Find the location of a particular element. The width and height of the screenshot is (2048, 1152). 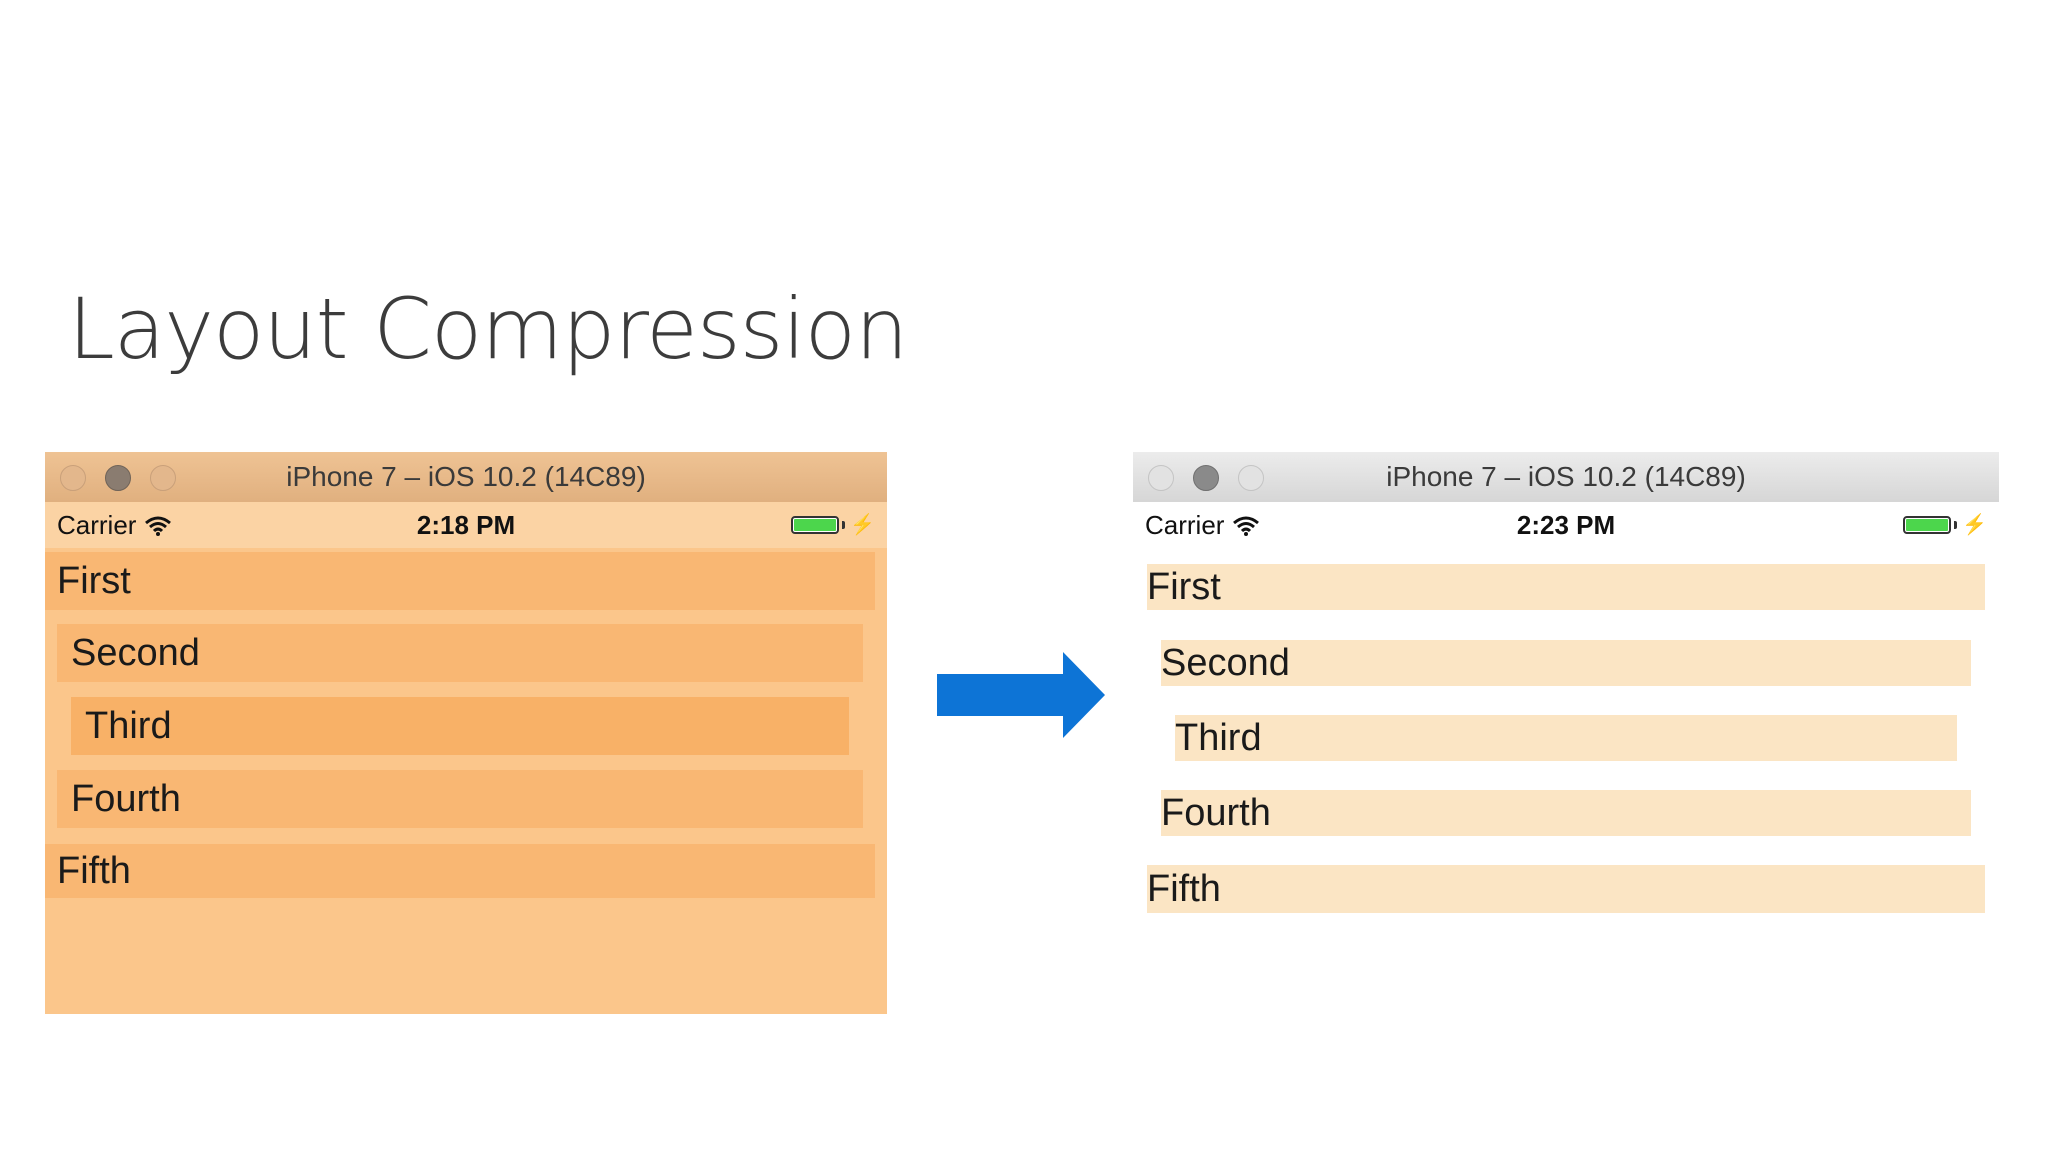

status-time: 2:23 PM is located at coordinates (1566, 525).